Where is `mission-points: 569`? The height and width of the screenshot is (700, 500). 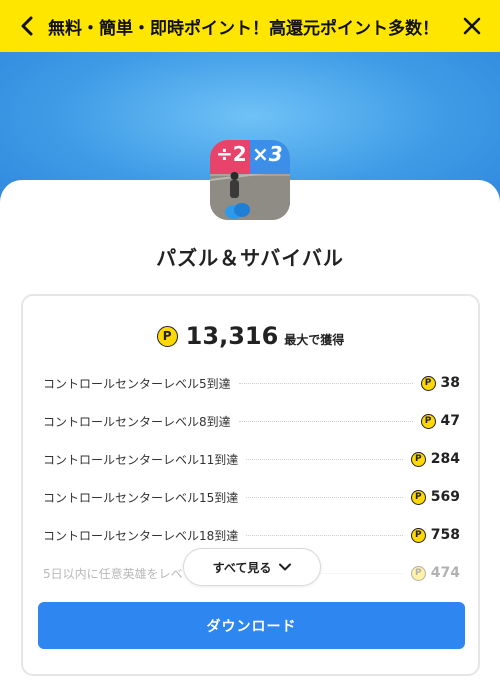
mission-points: 569 is located at coordinates (445, 497).